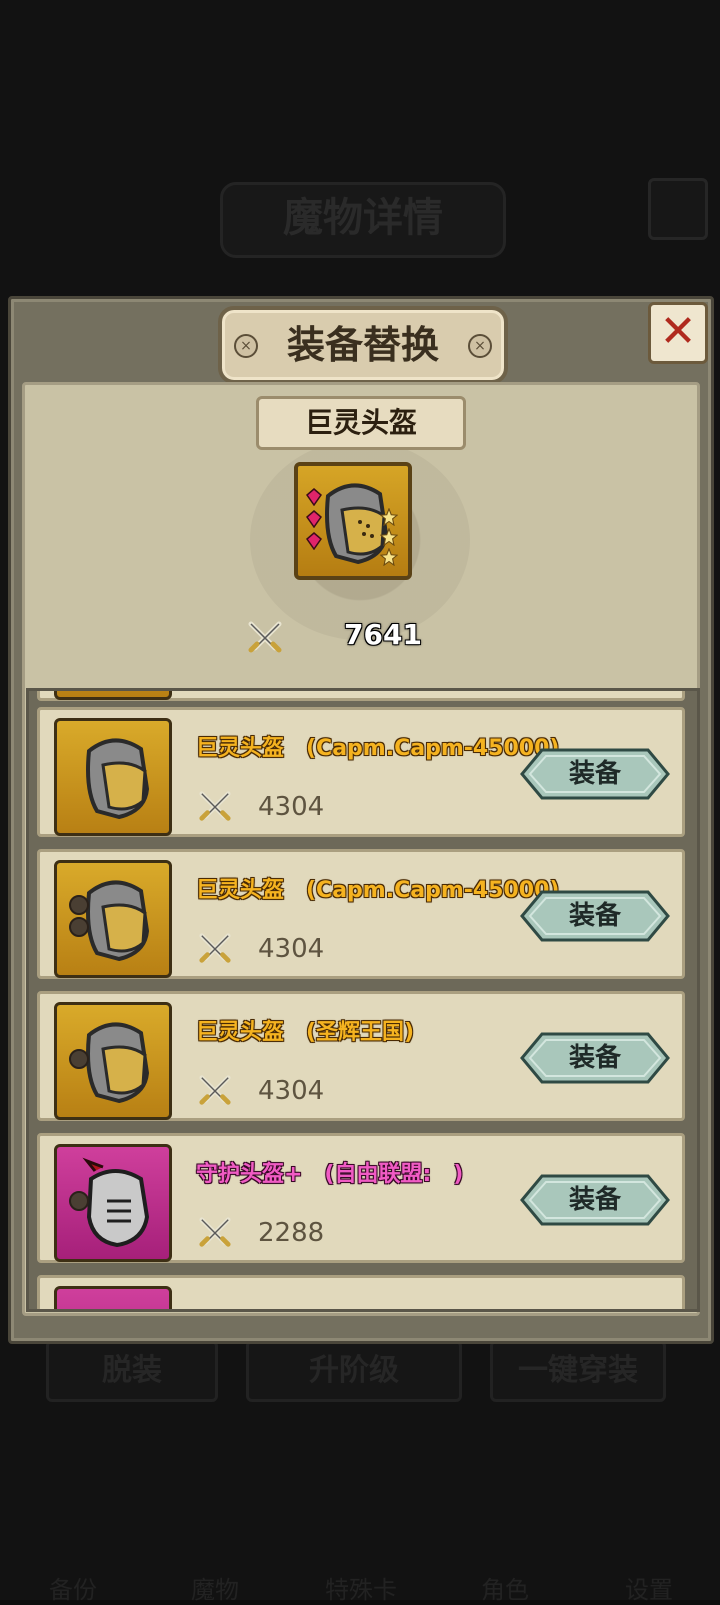 Image resolution: width=720 pixels, height=1605 pixels. Describe the element at coordinates (480, 346) in the screenshot. I see `bolt-icon: ×` at that location.